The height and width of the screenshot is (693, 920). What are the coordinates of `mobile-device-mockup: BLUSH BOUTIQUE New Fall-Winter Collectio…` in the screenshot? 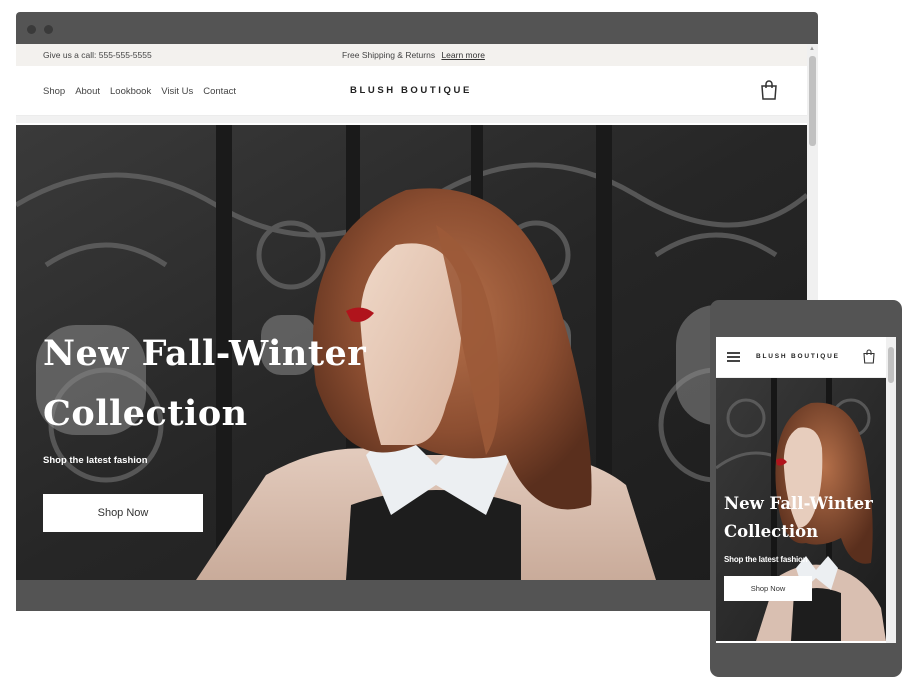 It's located at (806, 488).